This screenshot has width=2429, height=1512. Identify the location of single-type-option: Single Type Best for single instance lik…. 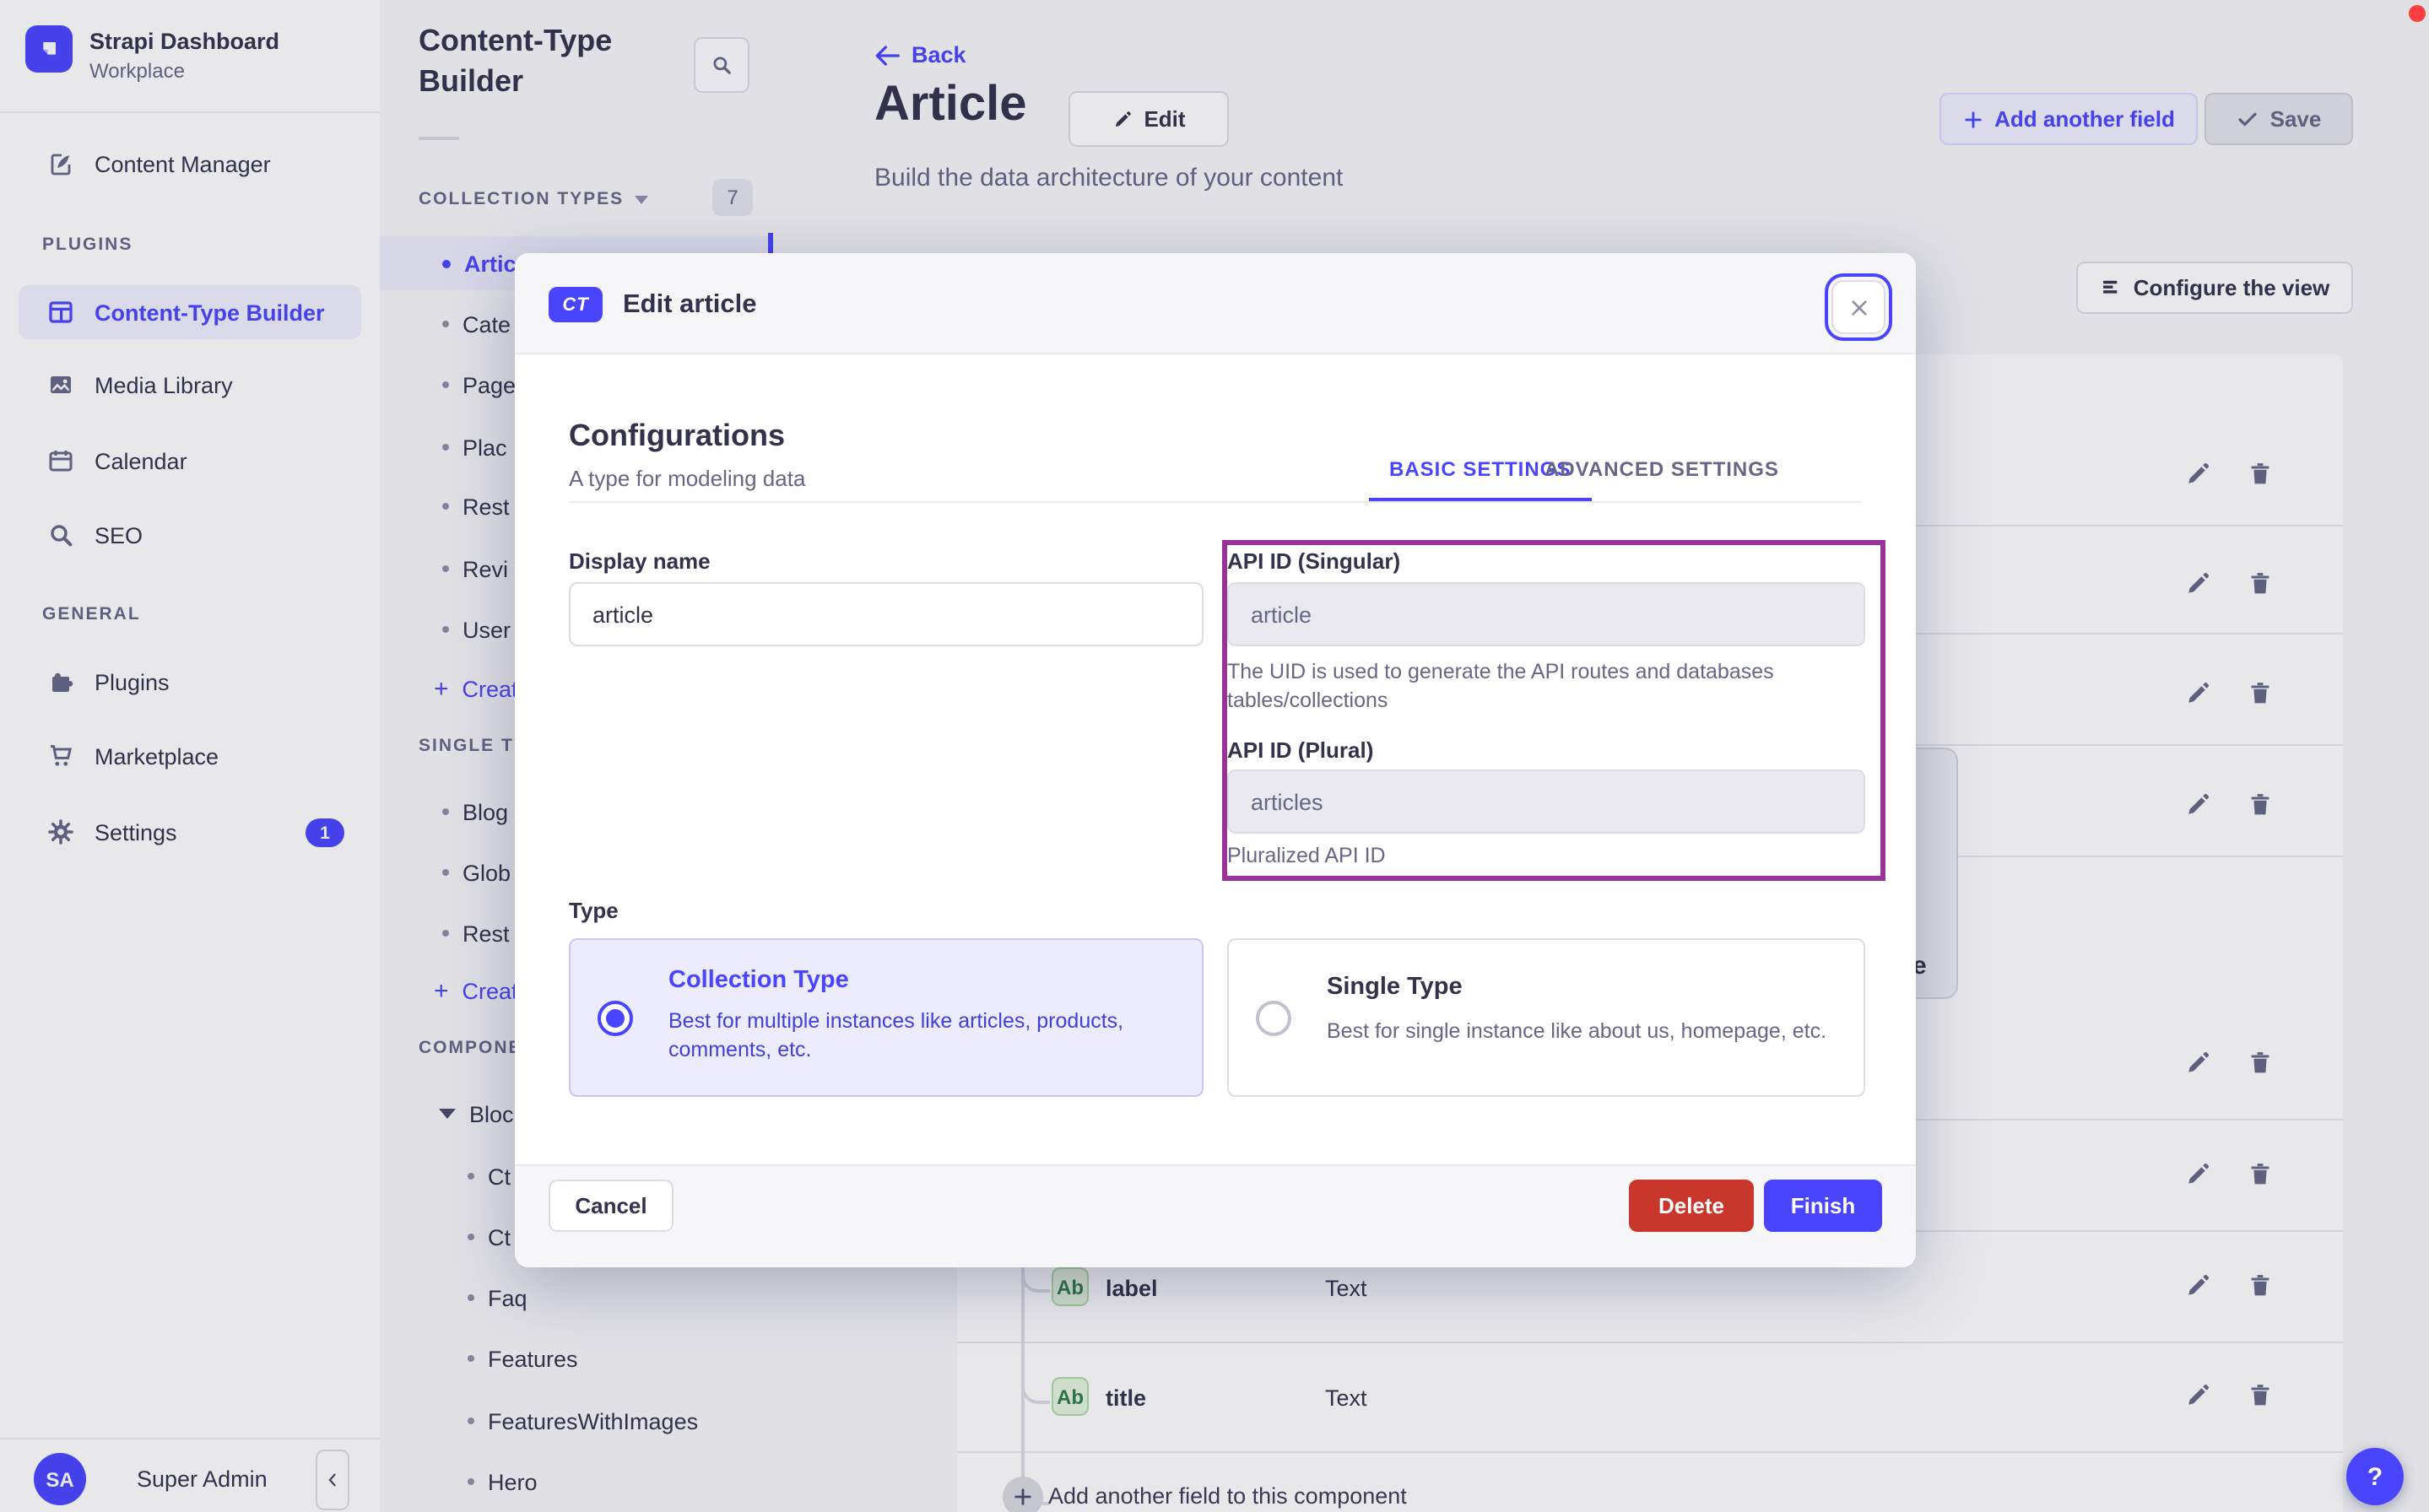
(1546, 1017).